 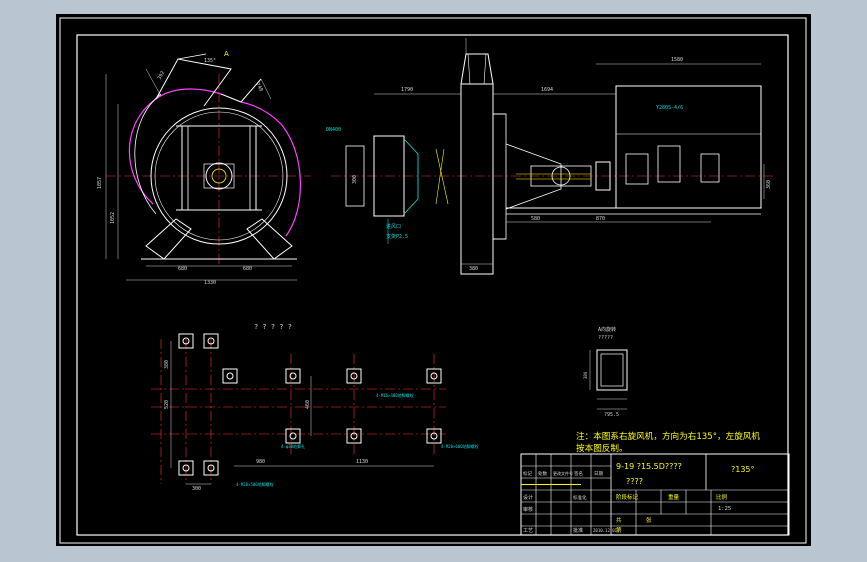 What do you see at coordinates (627, 497) in the screenshot?
I see `tb-stage: 阶段标记` at bounding box center [627, 497].